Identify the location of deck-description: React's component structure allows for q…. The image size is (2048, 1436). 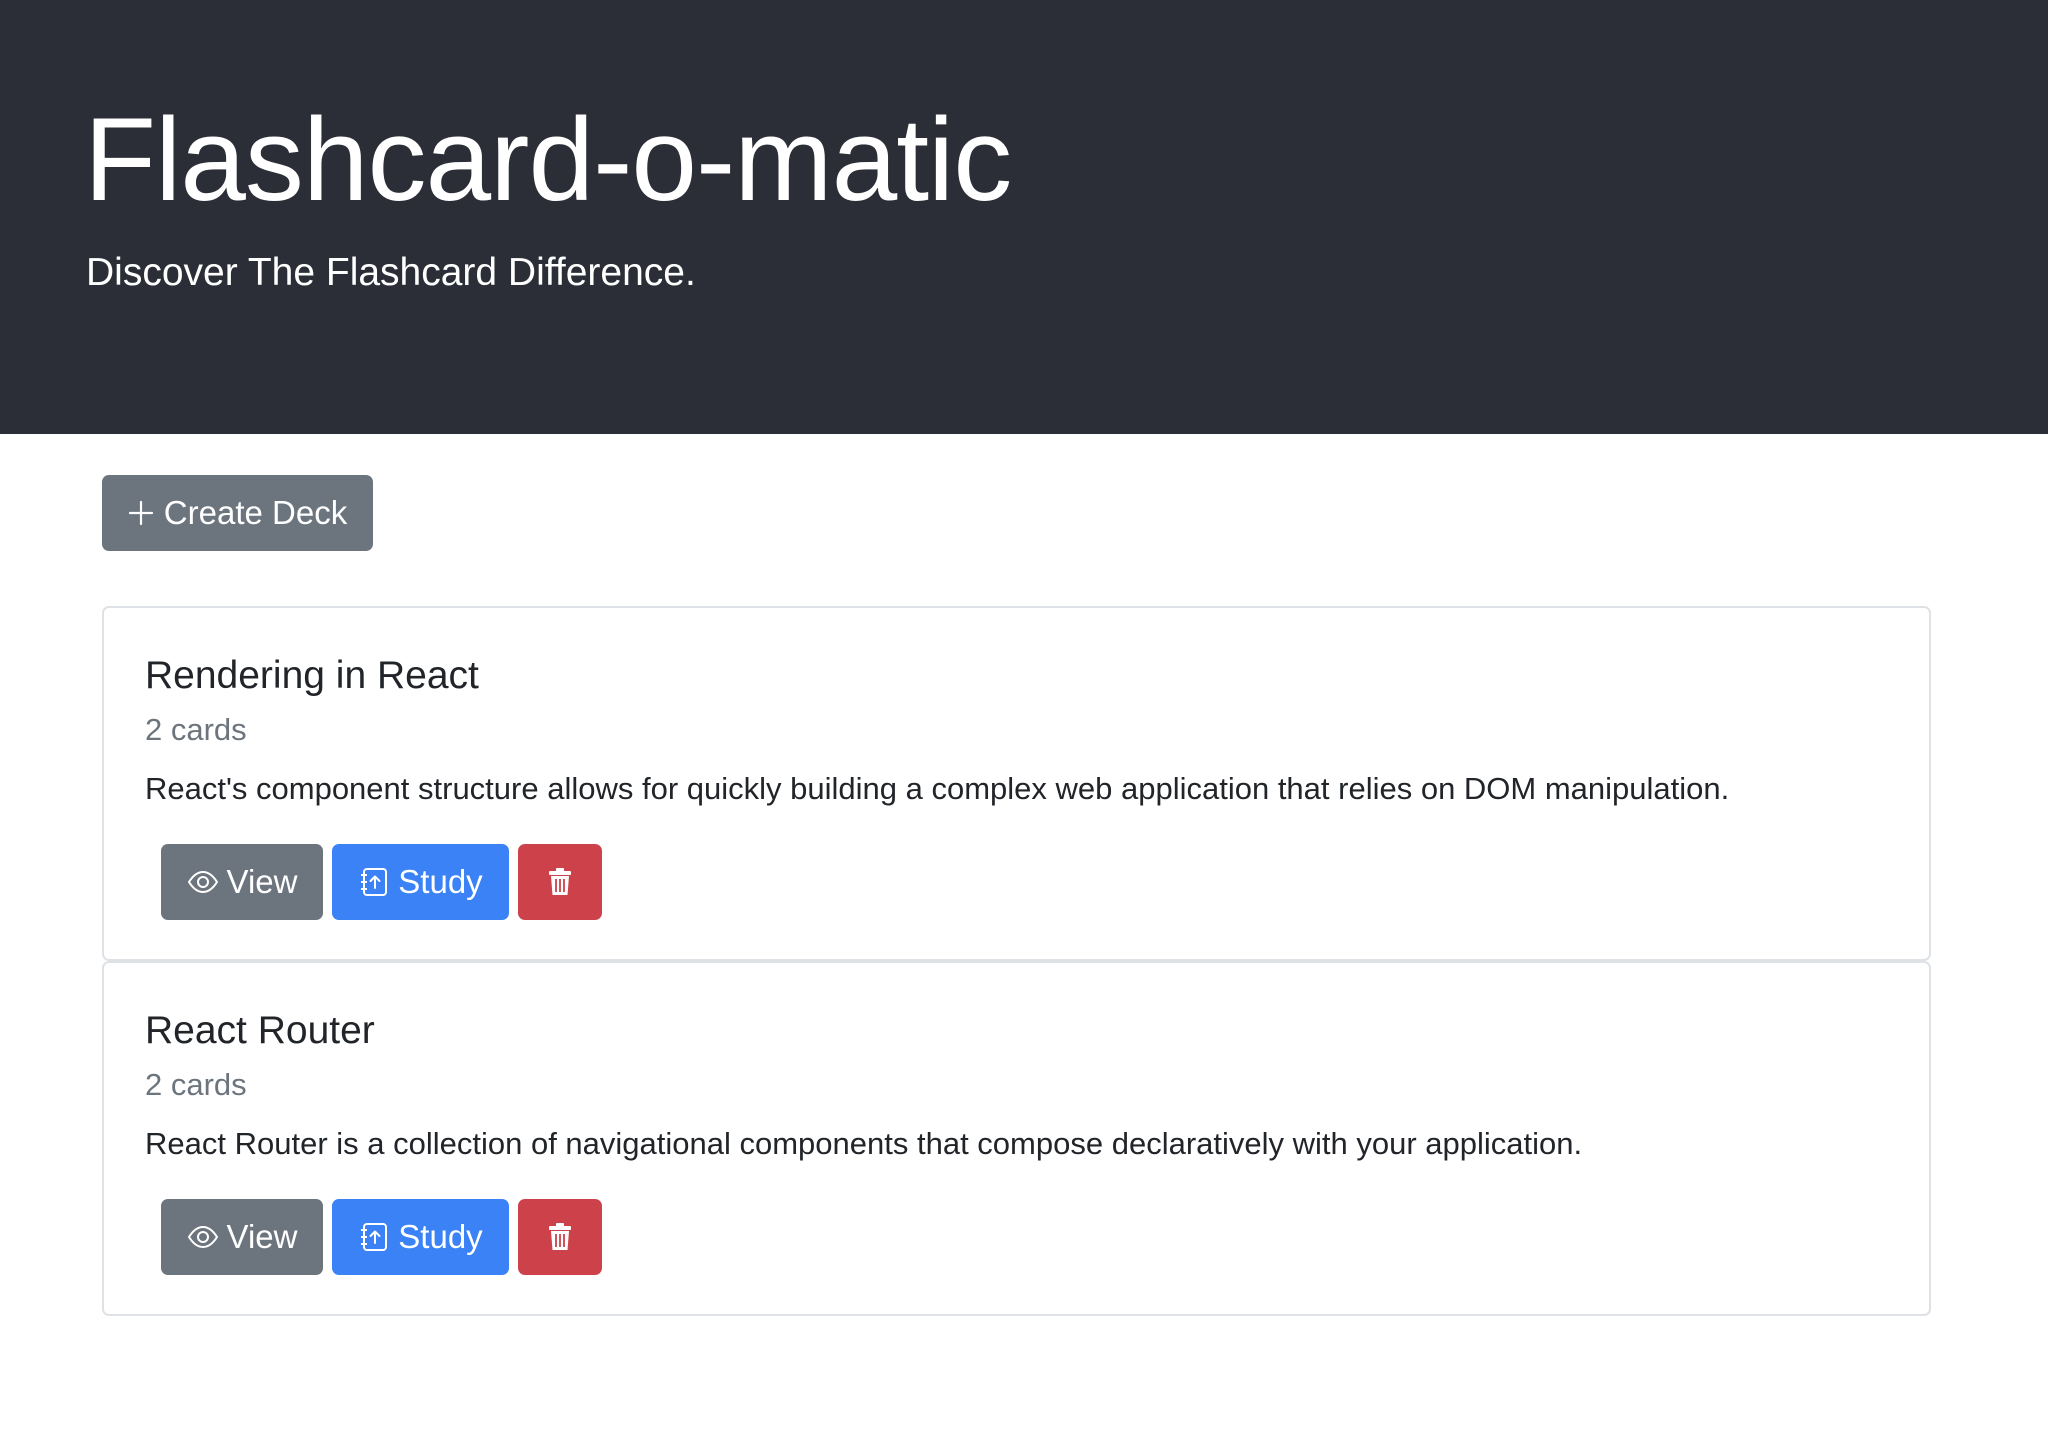
(937, 788).